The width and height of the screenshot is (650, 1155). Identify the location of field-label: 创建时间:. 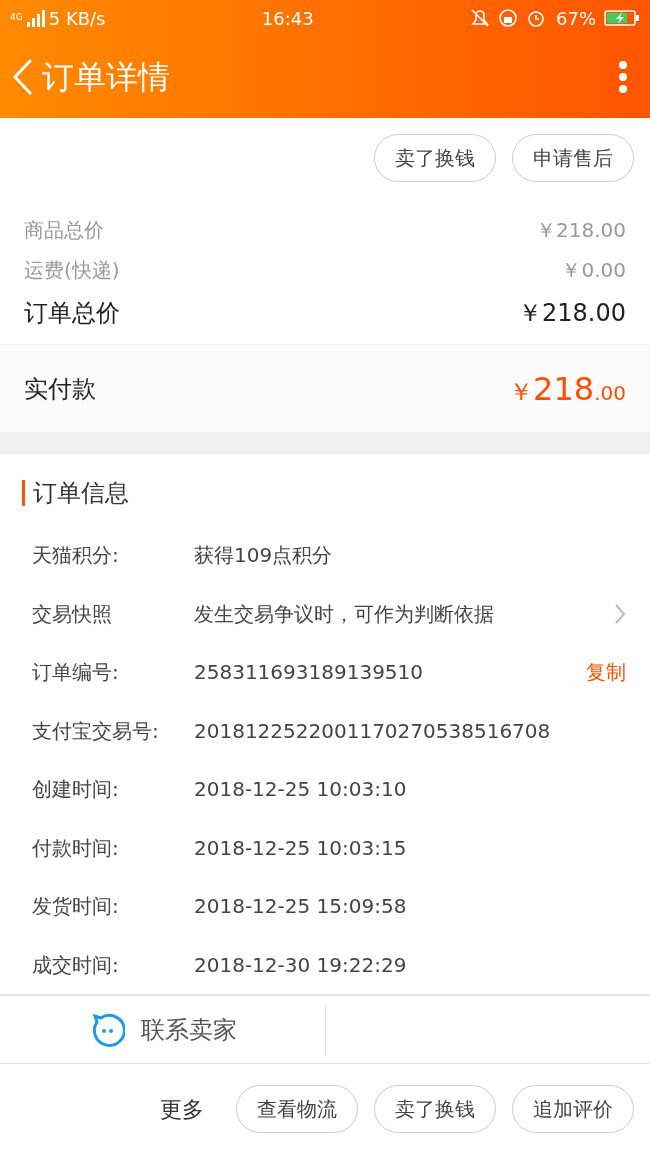
(76, 790).